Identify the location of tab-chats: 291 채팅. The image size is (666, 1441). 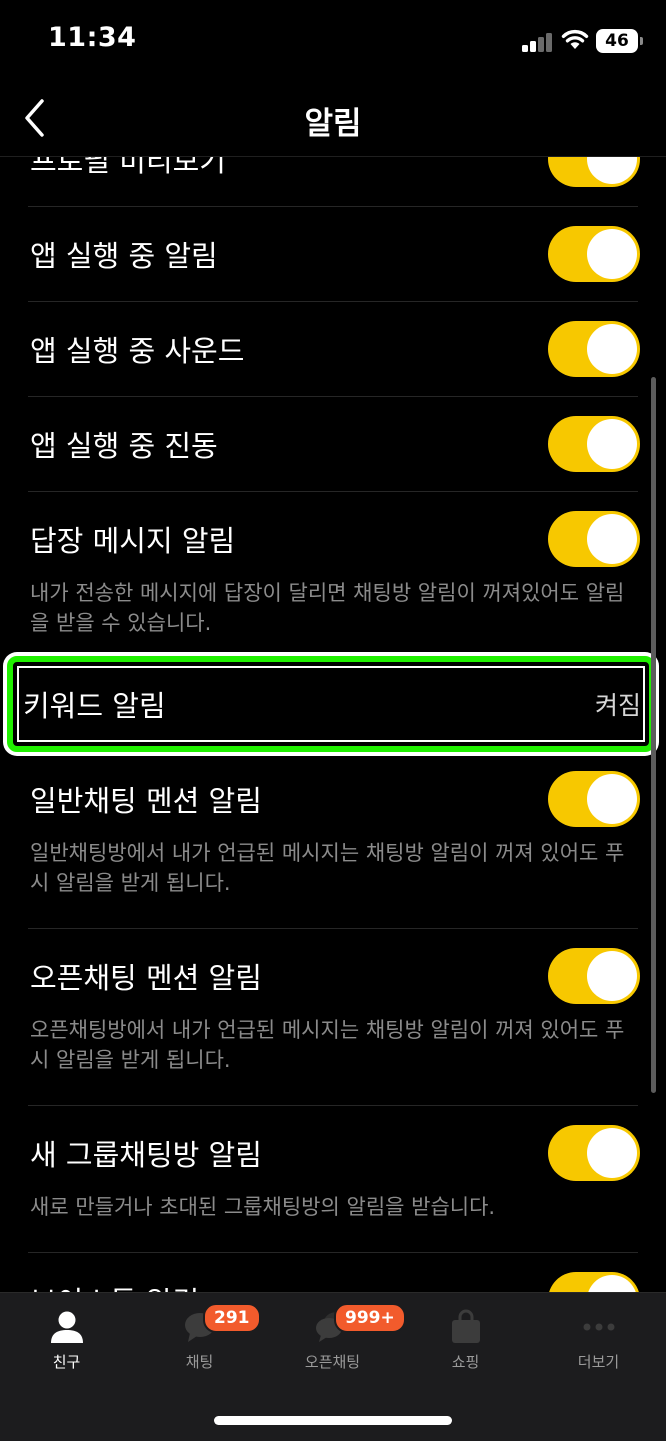
(199, 1343).